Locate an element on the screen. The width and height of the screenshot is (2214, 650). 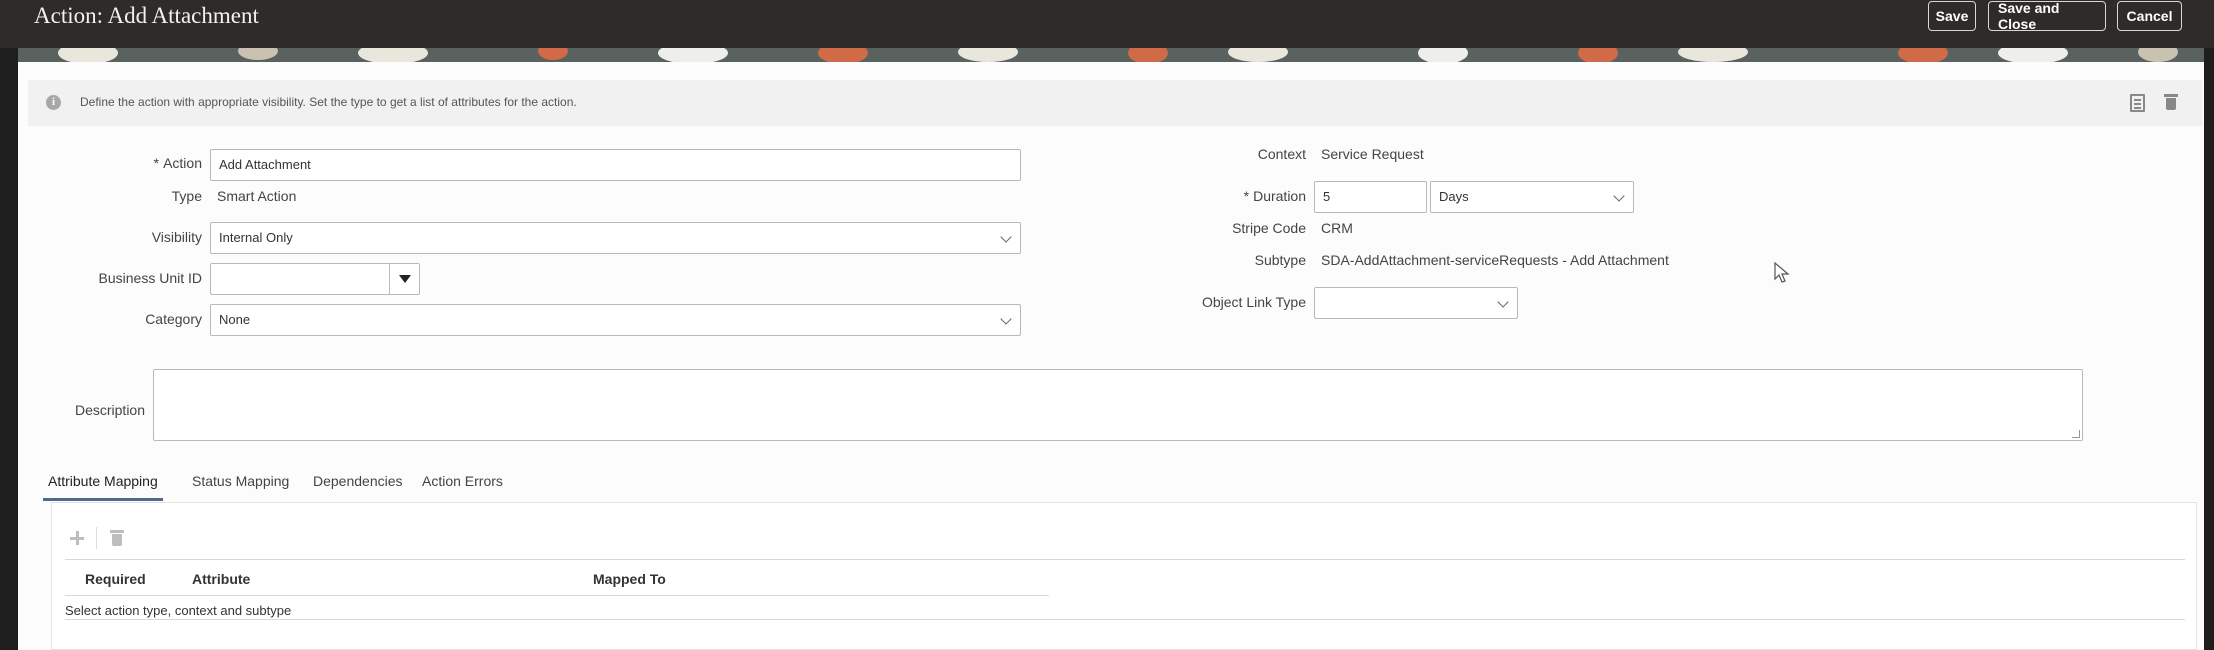
action-input: Add Attachment is located at coordinates (615, 165).